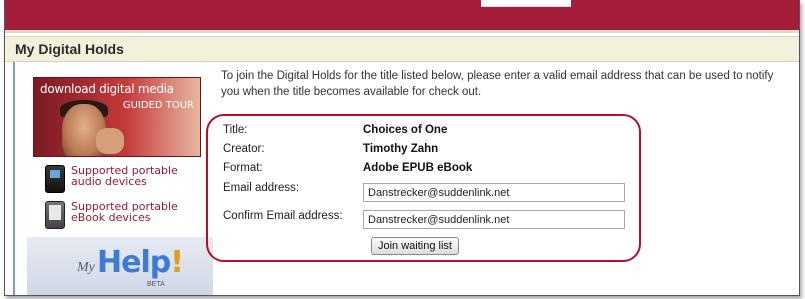  I want to click on audio-devices-label: Supported portable audio devices, so click(124, 176).